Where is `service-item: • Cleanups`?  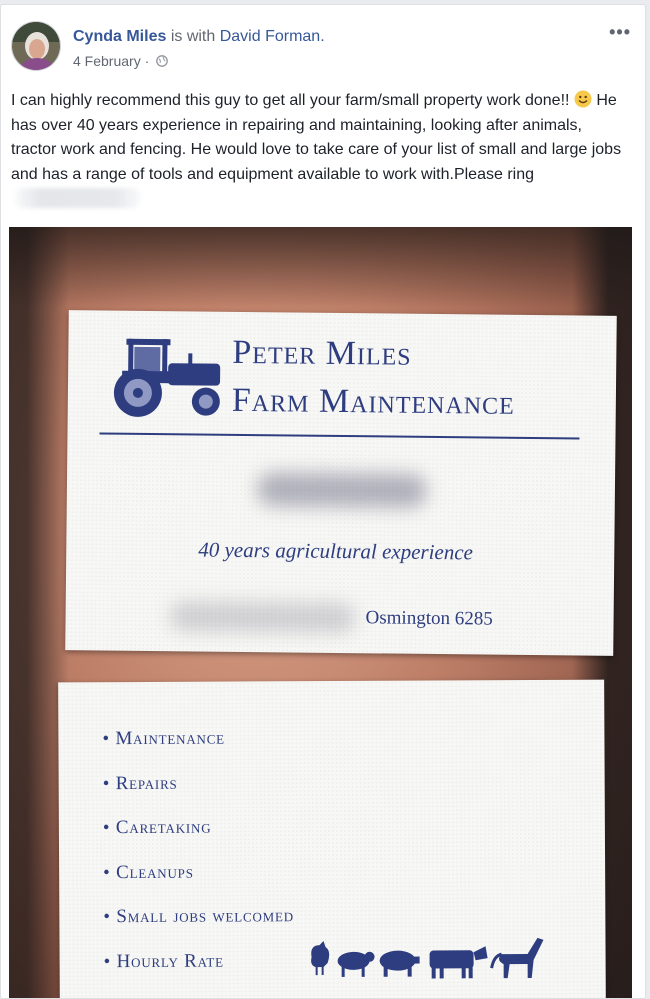 service-item: • Cleanups is located at coordinates (148, 872).